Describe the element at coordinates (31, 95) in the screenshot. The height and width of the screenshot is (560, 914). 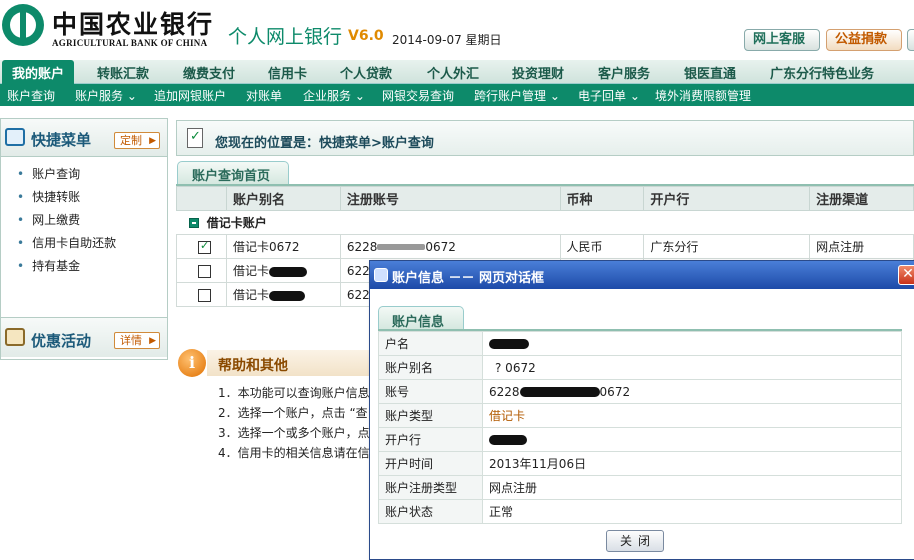
I see `subnav-account-query: 账户查询` at that location.